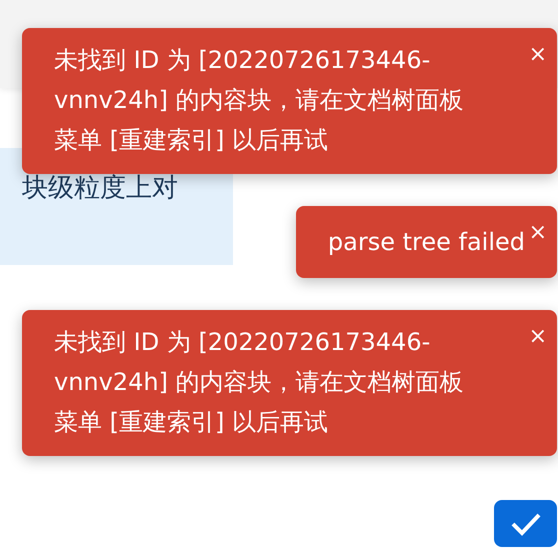 The image size is (558, 556). Describe the element at coordinates (525, 523) in the screenshot. I see `confirm-button` at that location.